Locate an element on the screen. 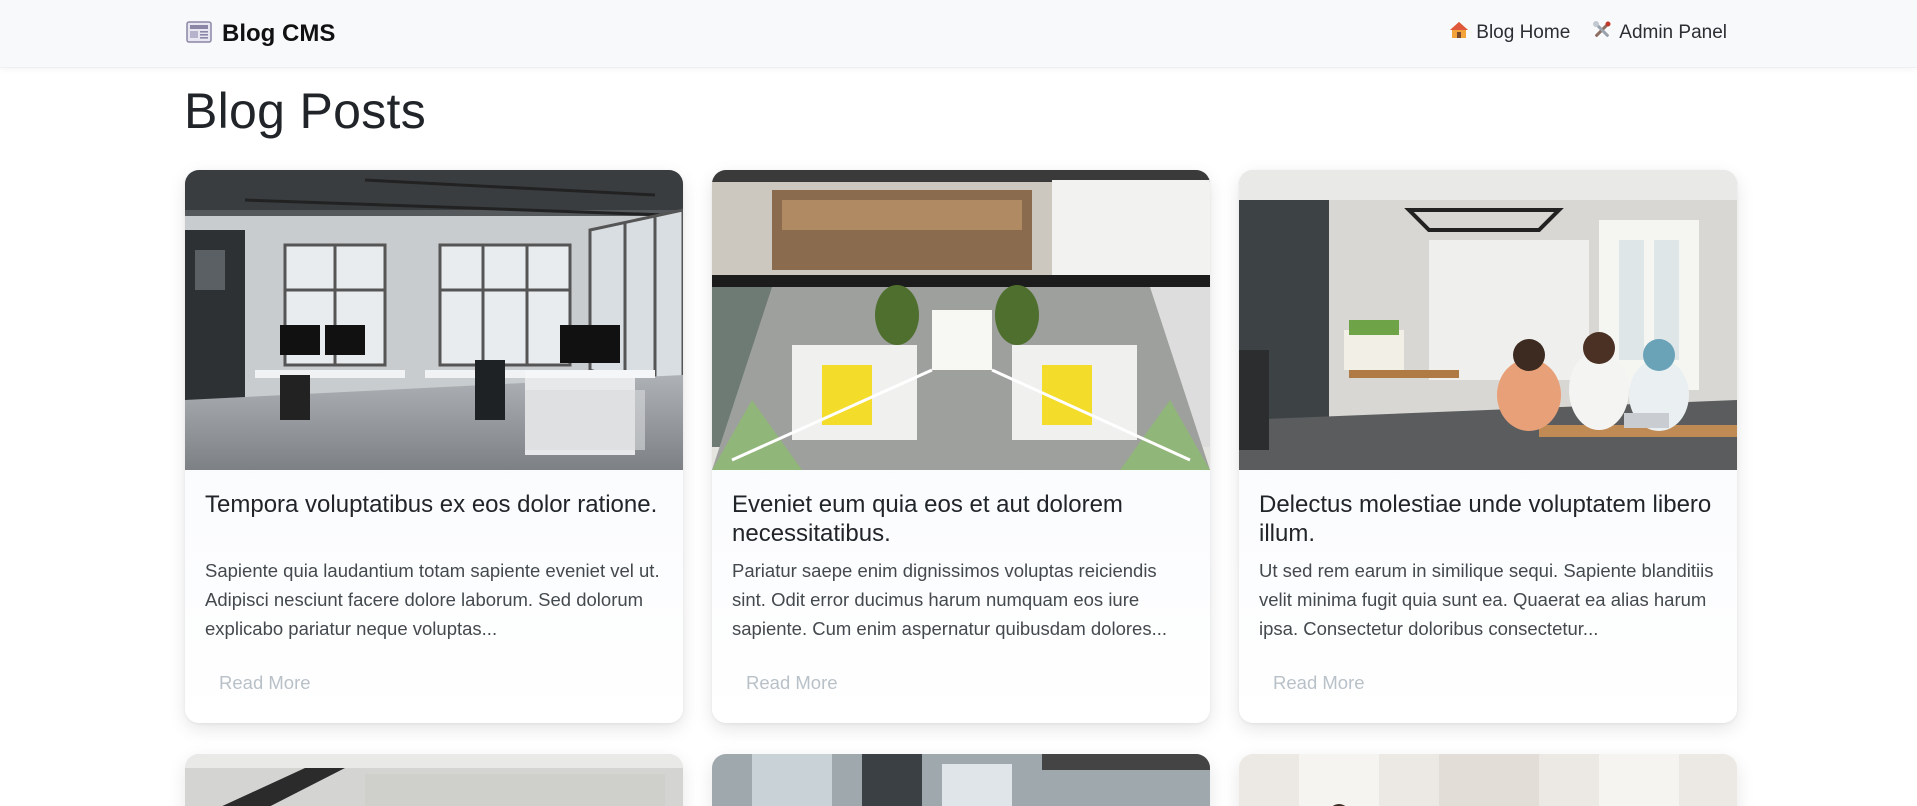 This screenshot has width=1917, height=806. house-icon is located at coordinates (1459, 33).